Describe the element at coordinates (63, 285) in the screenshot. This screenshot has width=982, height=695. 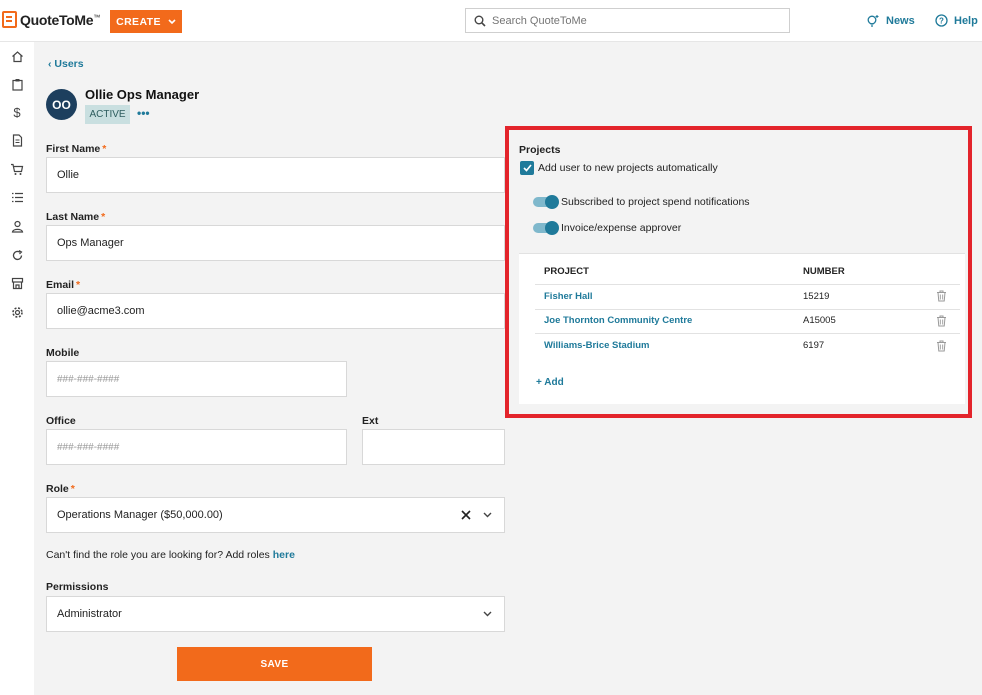
I see `email-label: Email *` at that location.